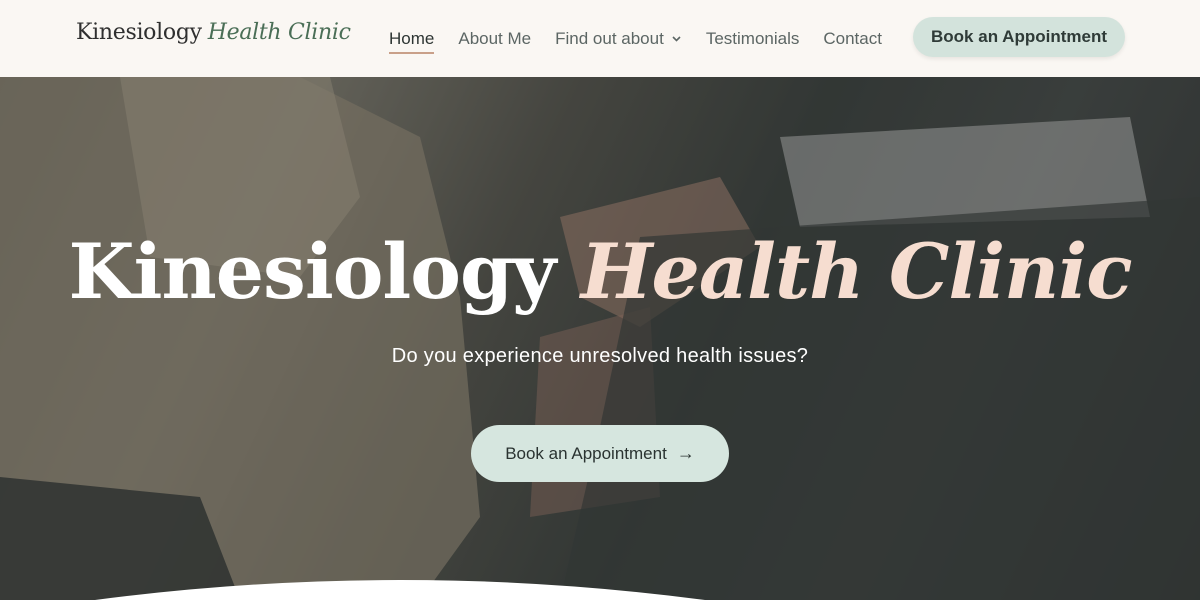 Image resolution: width=1200 pixels, height=600 pixels. I want to click on hero-book-appointment-button: Book an Appointment →, so click(600, 453).